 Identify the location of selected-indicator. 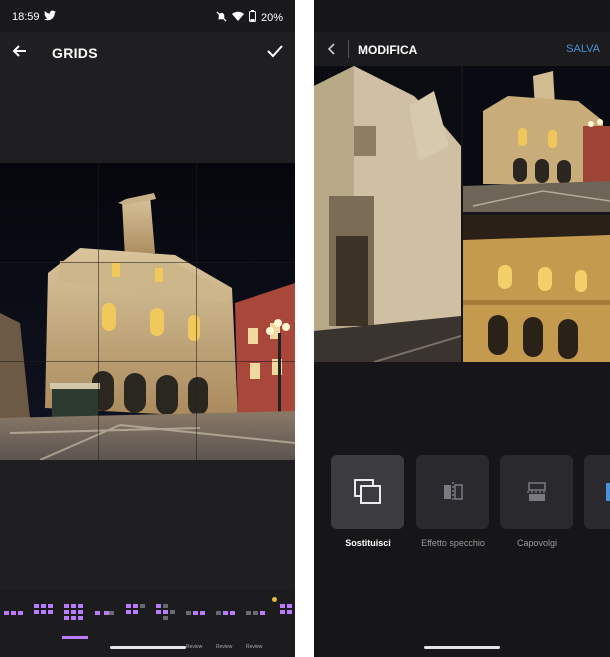
(75, 637).